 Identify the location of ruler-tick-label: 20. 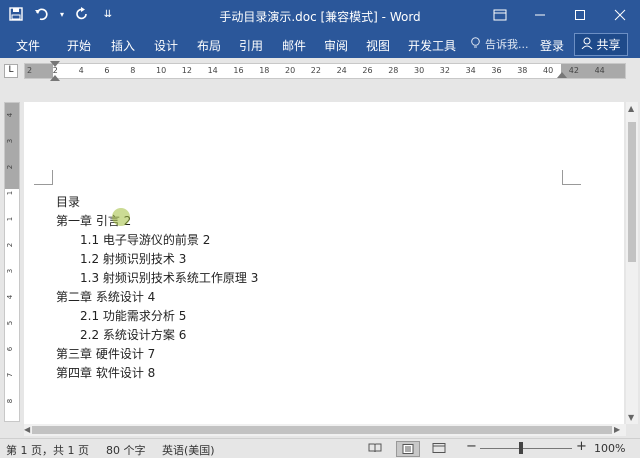
(290, 70).